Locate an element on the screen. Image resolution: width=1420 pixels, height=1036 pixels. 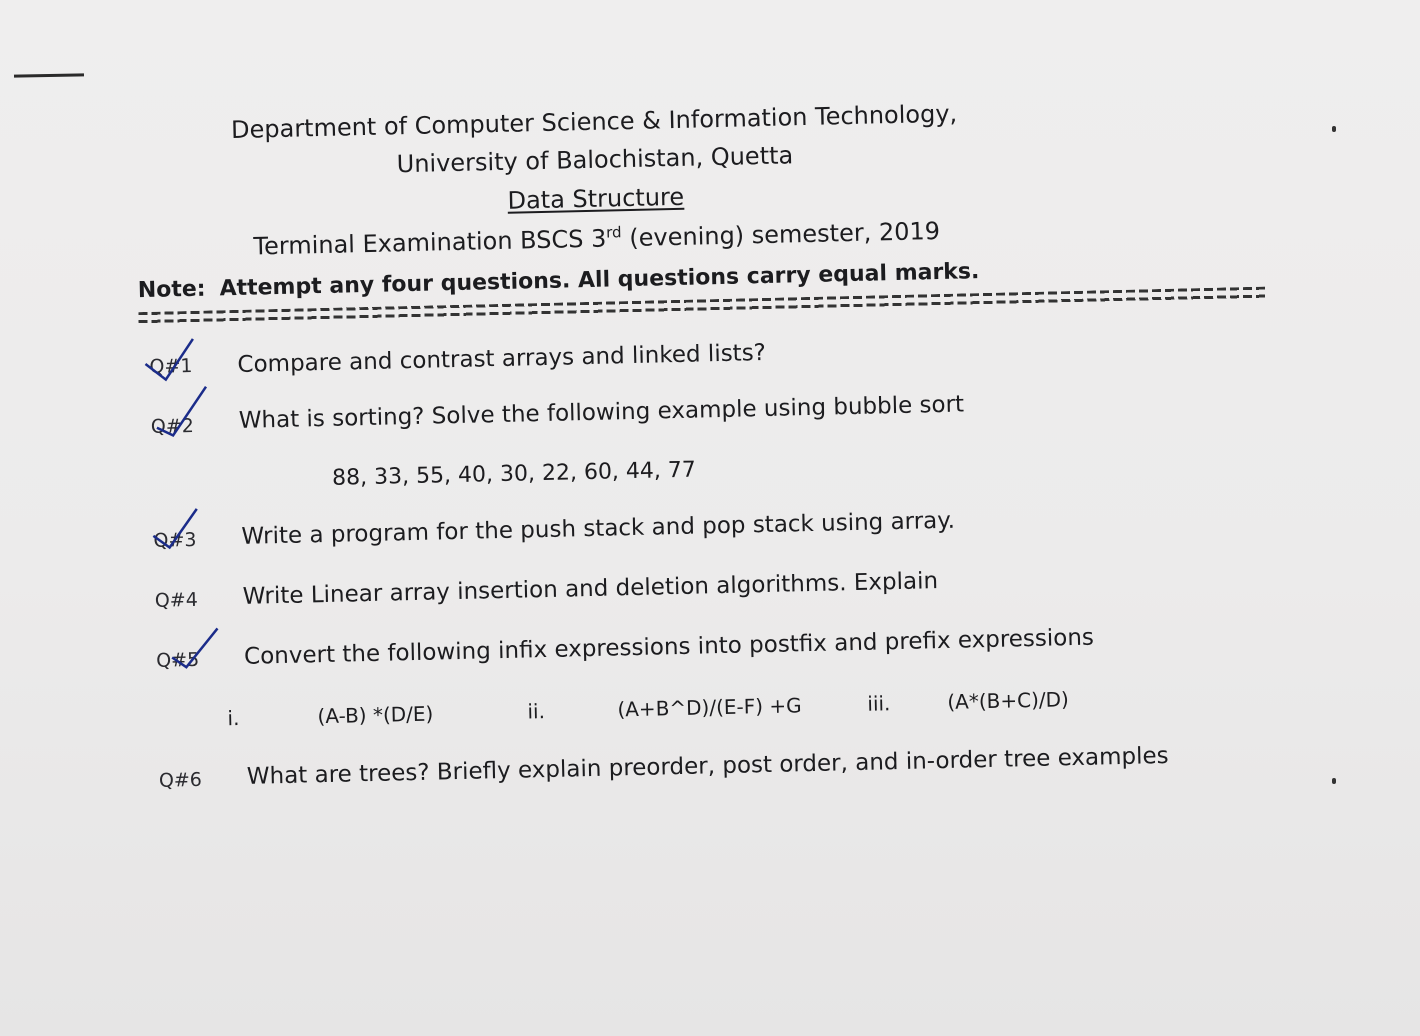
infix-expression: (A*(B+C)/D) is located at coordinates (1008, 700).